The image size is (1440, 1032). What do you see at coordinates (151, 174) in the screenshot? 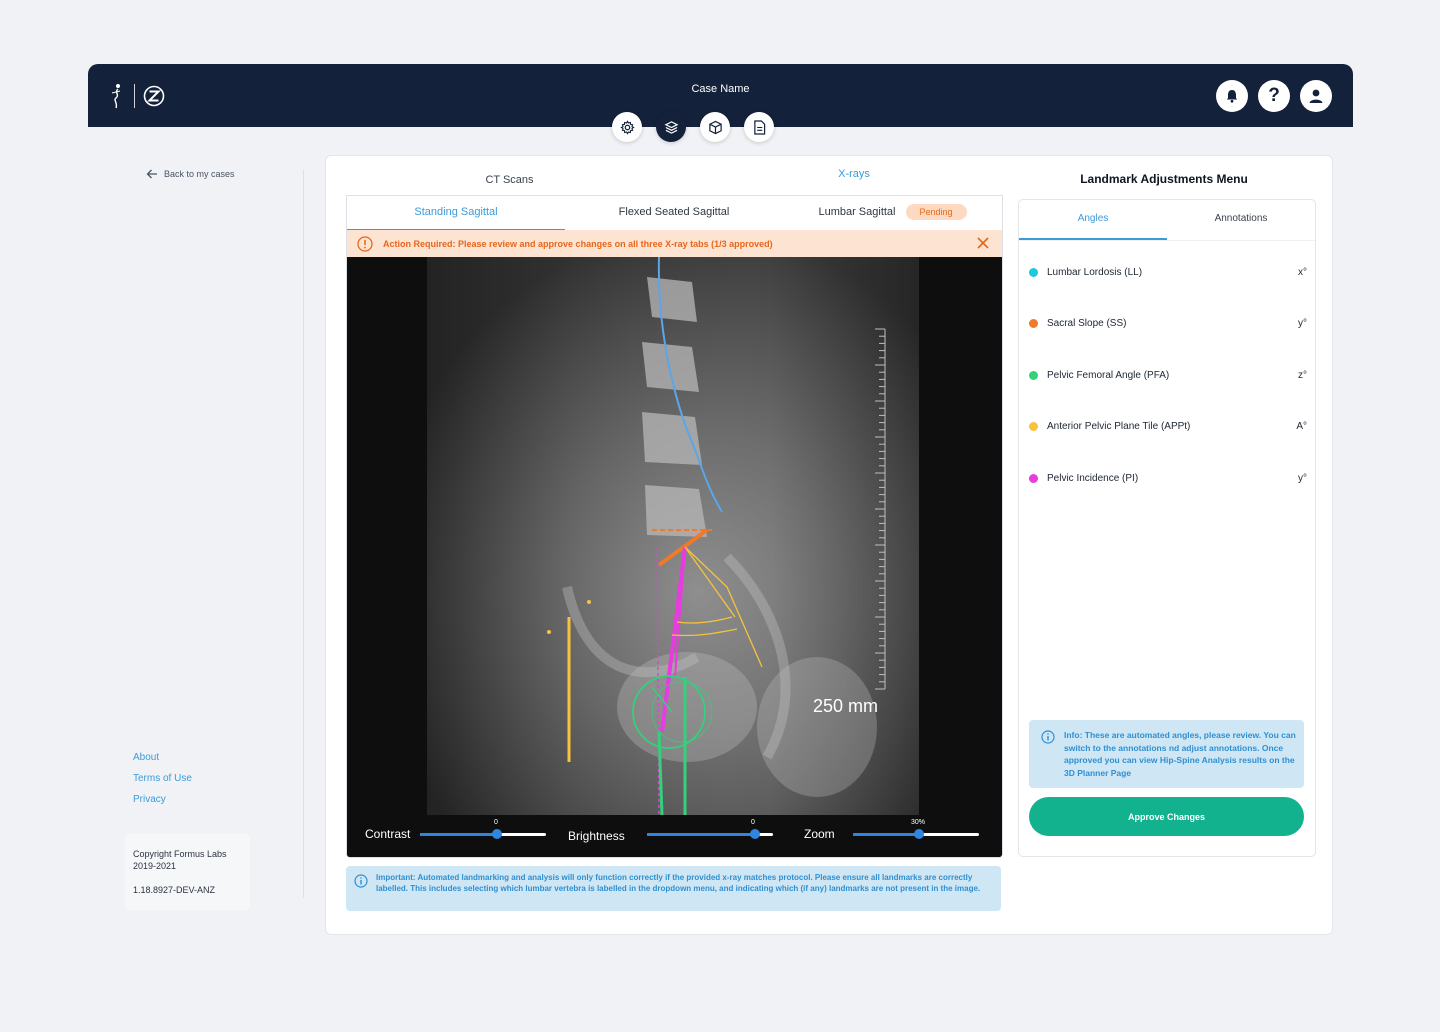
I see `arrow-left-icon` at bounding box center [151, 174].